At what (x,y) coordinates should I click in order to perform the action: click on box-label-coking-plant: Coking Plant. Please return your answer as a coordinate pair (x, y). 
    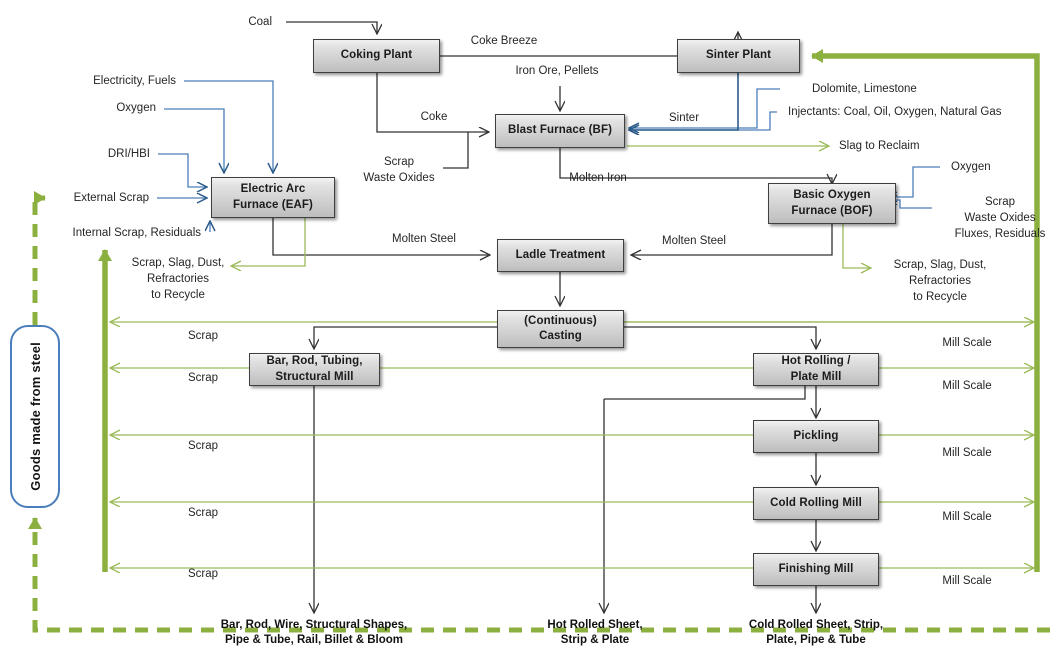
    Looking at the image, I should click on (376, 55).